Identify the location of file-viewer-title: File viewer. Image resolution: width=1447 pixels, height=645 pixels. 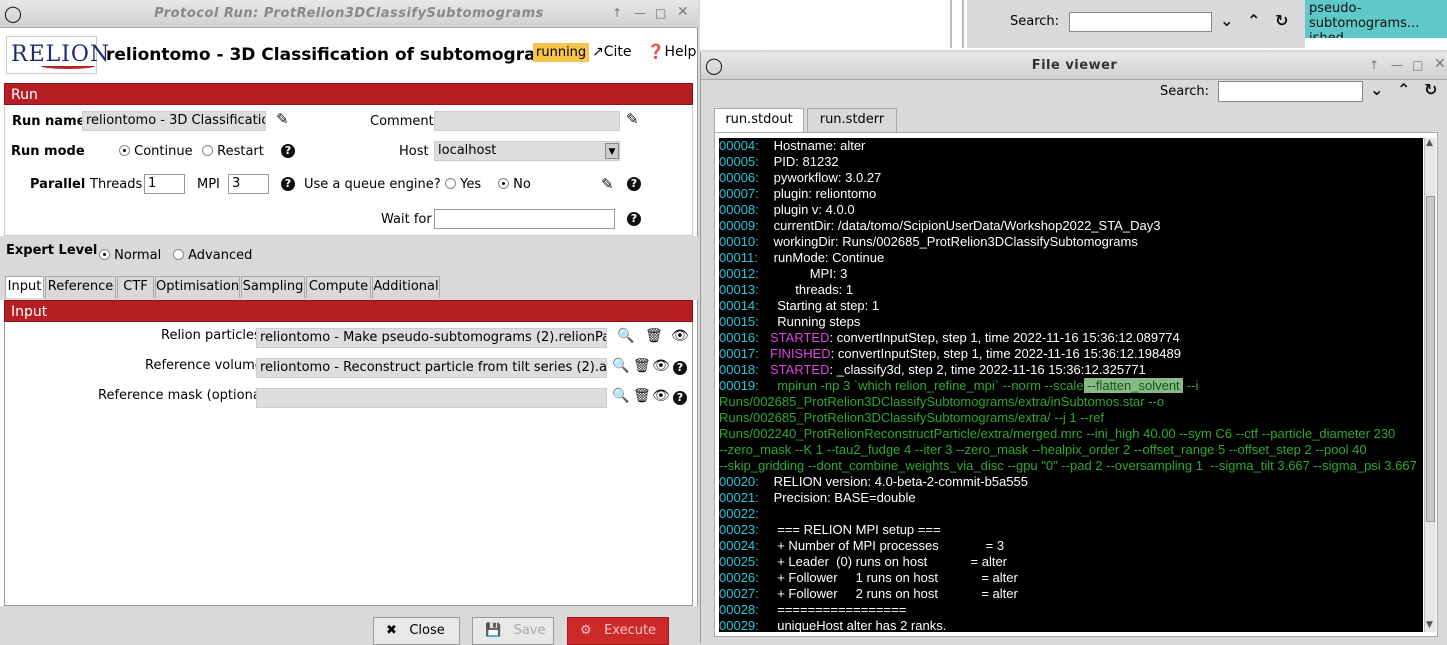
(1074, 65).